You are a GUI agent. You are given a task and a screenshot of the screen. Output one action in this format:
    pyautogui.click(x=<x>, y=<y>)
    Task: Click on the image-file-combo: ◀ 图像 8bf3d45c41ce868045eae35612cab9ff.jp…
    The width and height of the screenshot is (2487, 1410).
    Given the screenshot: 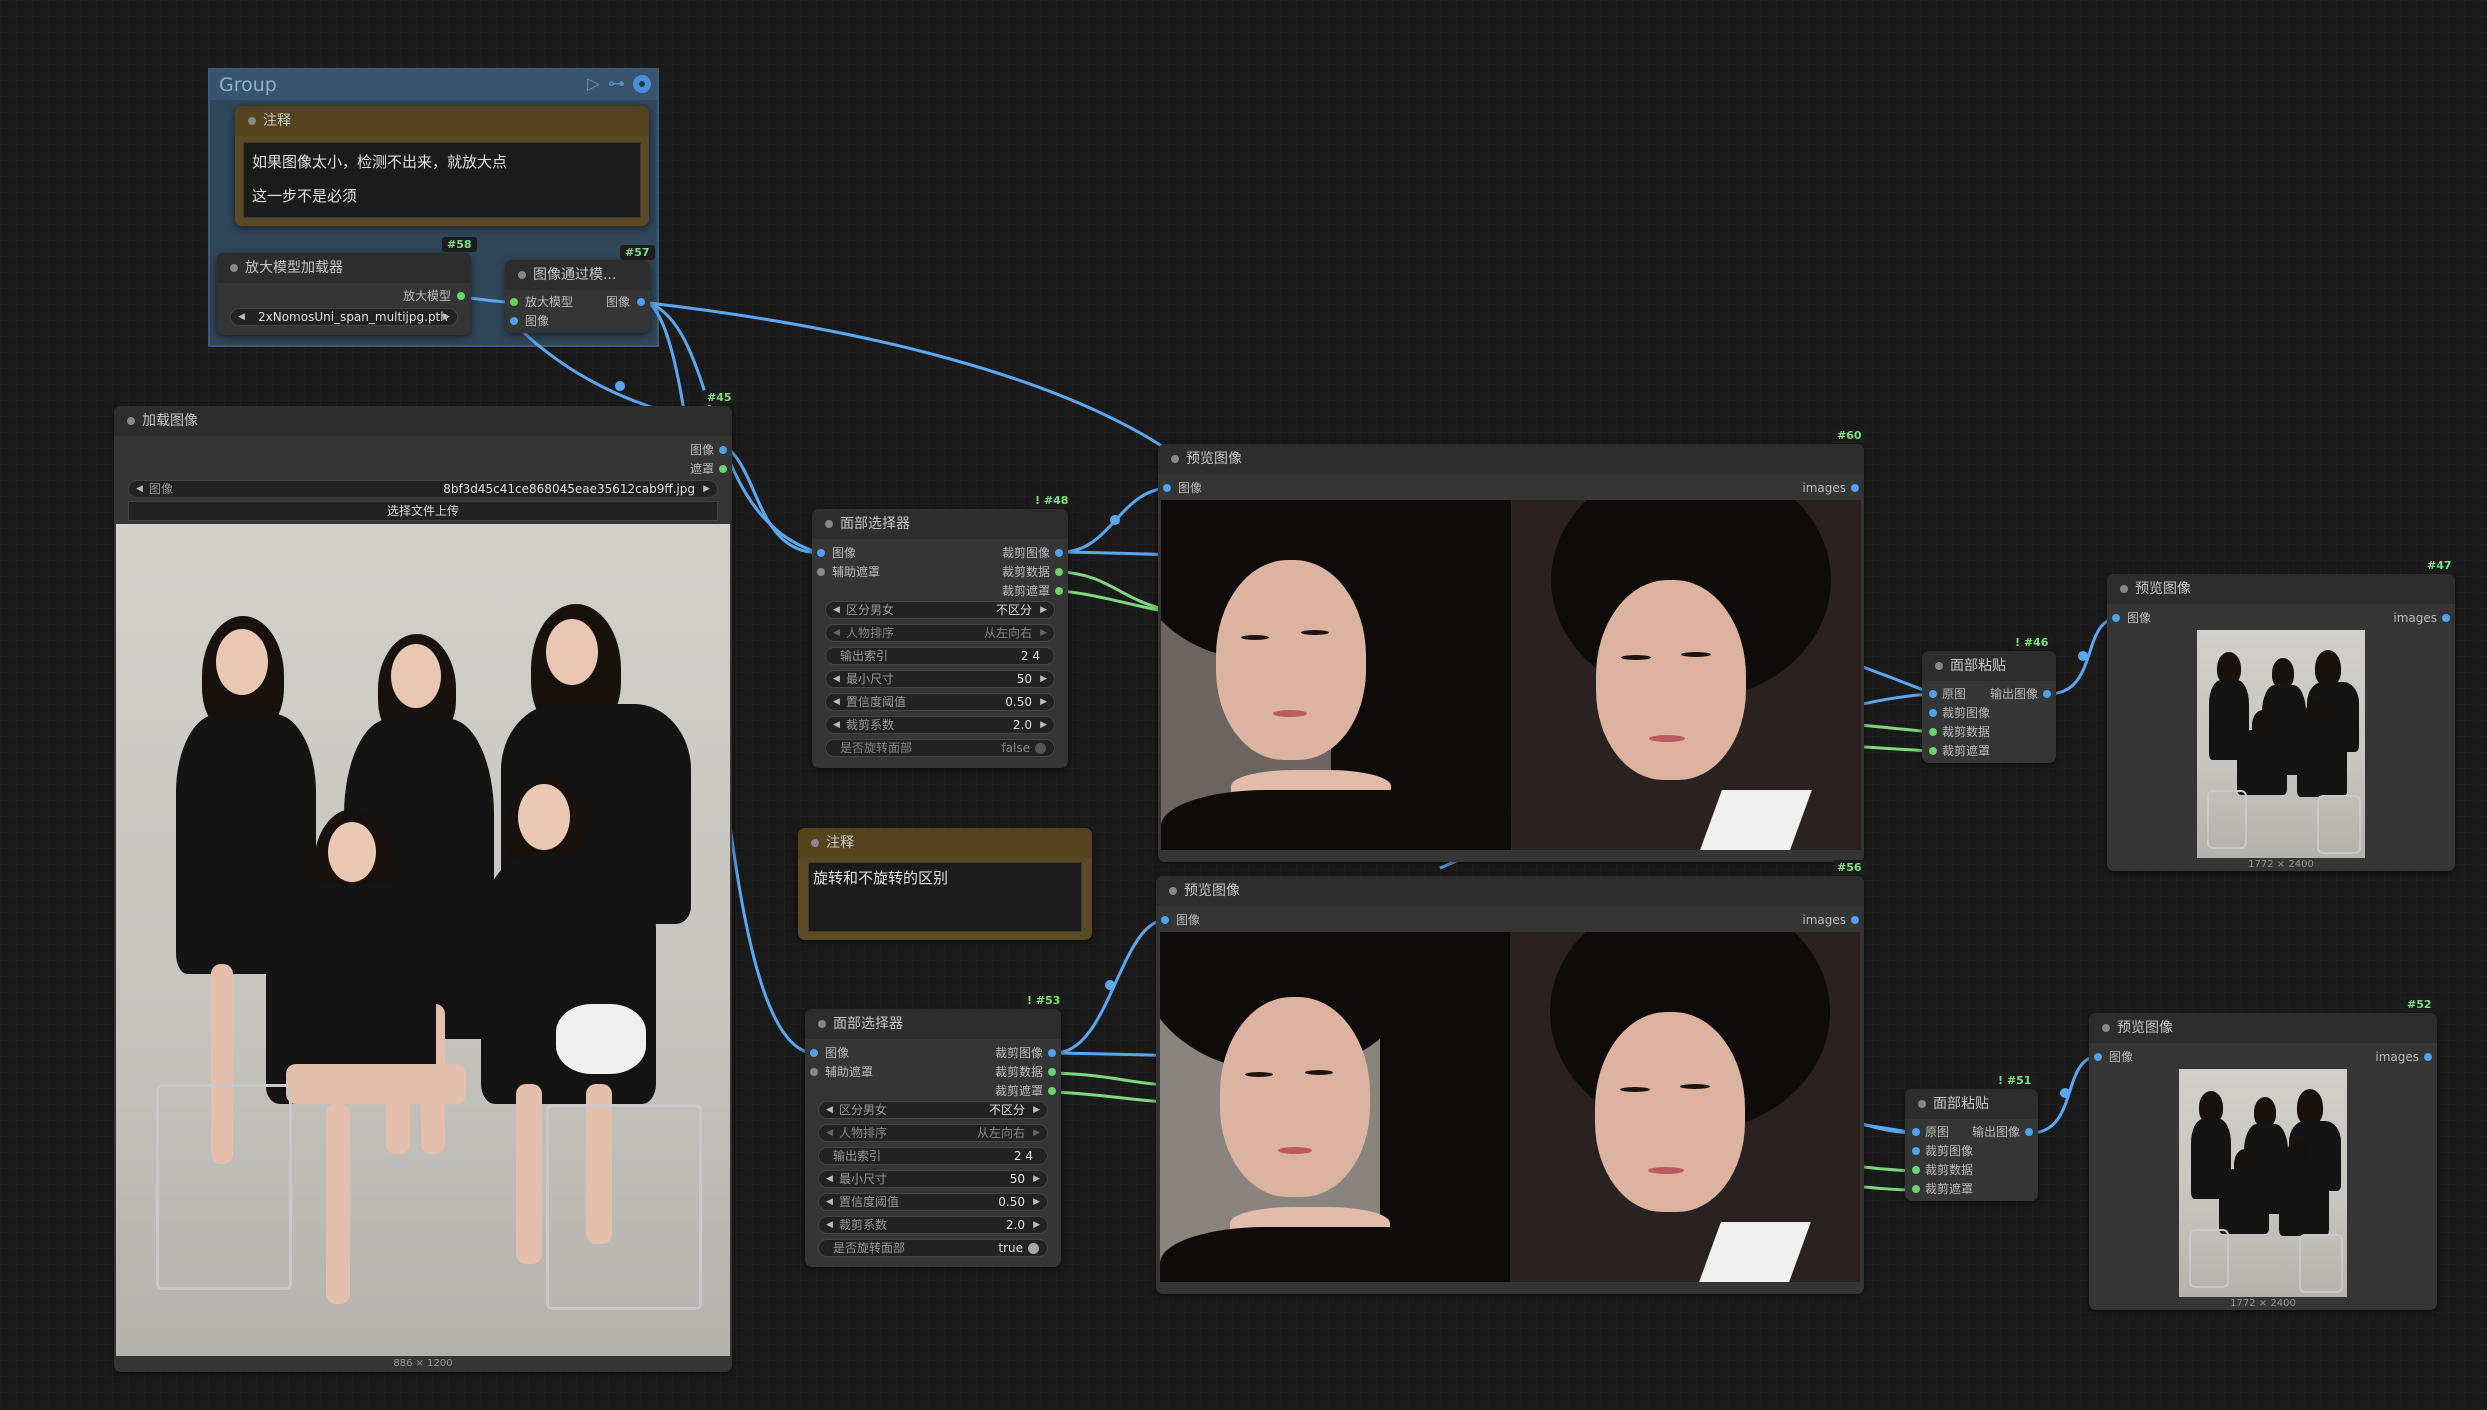 What is the action you would take?
    pyautogui.click(x=423, y=489)
    